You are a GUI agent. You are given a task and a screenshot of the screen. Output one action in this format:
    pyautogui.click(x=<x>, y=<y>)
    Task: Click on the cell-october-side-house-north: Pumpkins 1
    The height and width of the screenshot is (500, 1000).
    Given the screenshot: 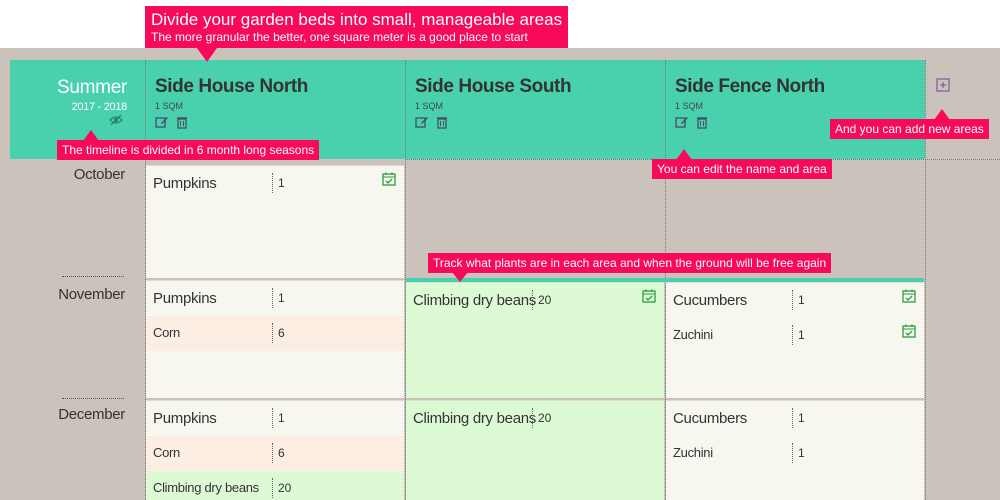 What is the action you would take?
    pyautogui.click(x=275, y=221)
    